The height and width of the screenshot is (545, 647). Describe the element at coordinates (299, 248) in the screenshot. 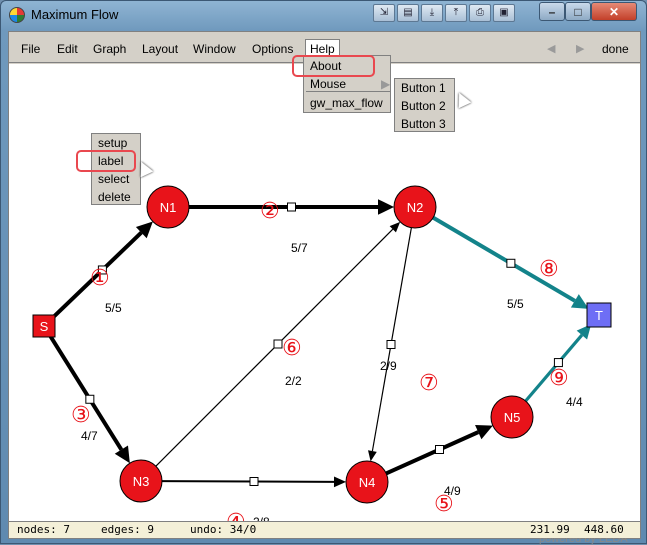

I see `edge-flow-label: 5/7` at that location.